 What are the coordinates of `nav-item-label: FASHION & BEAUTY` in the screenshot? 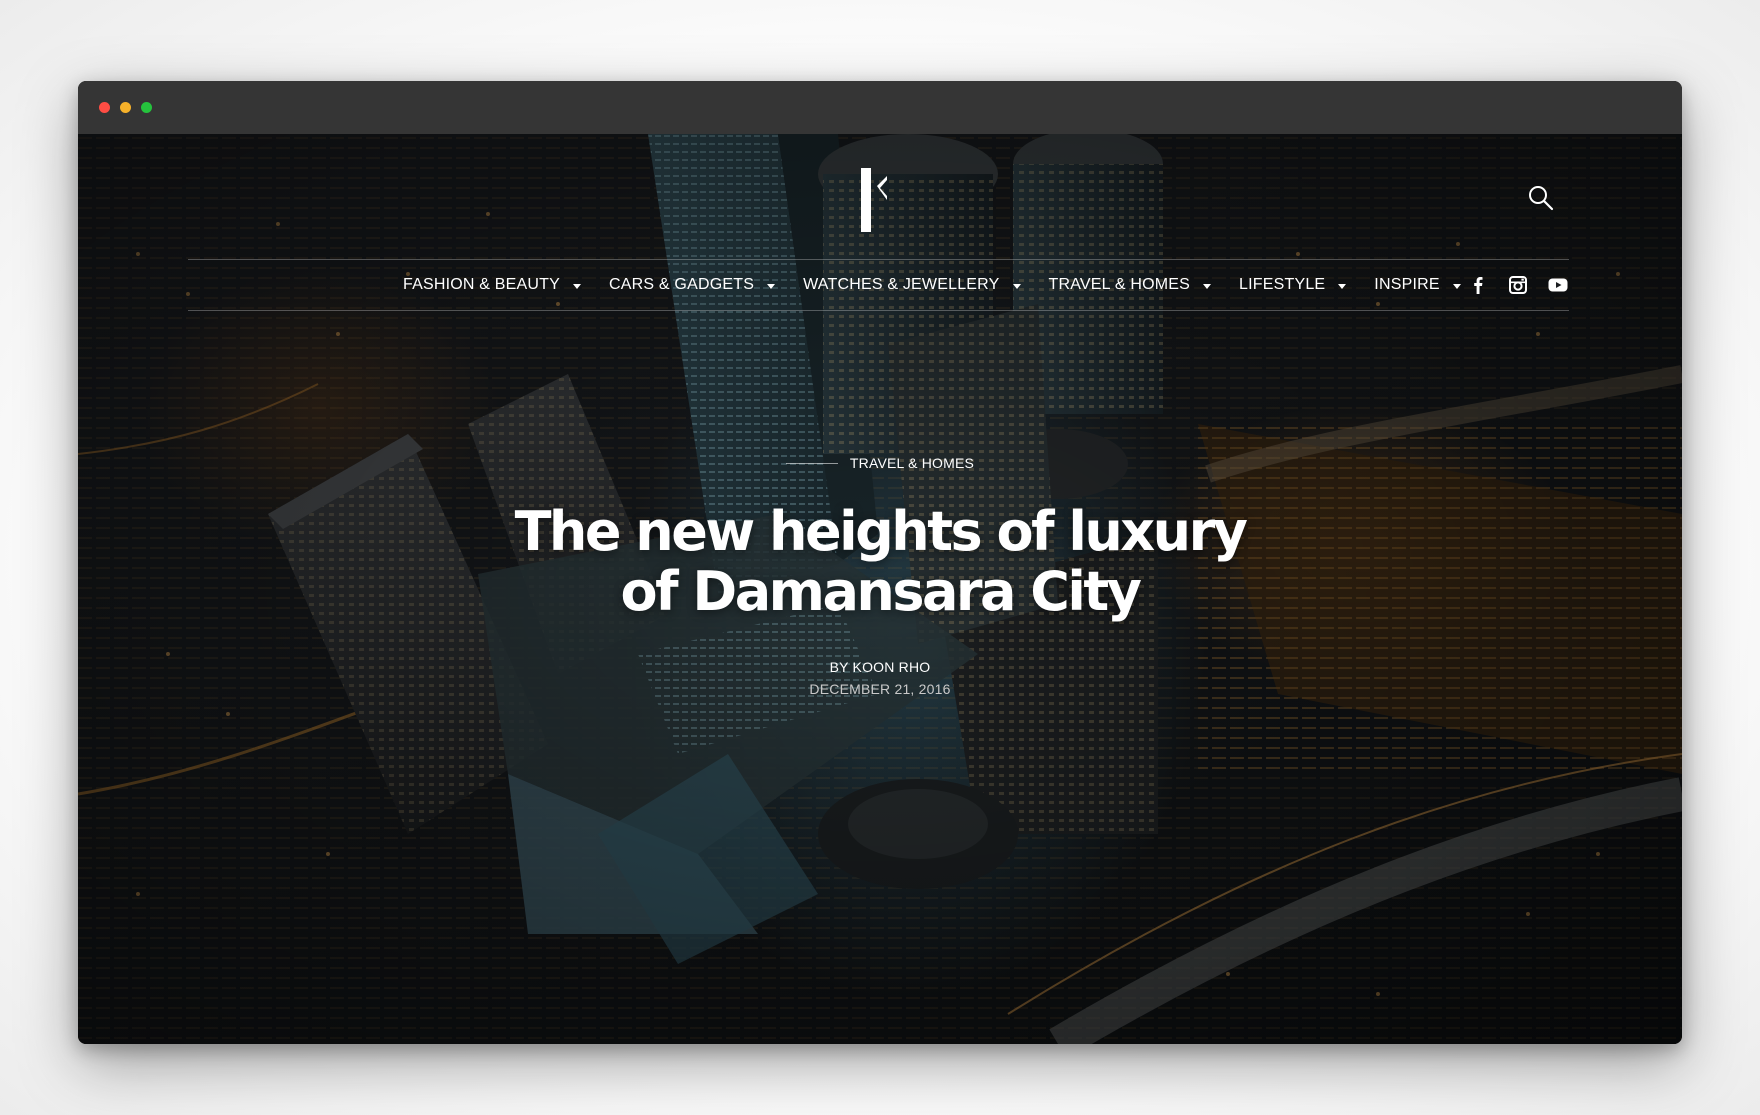 It's located at (482, 284).